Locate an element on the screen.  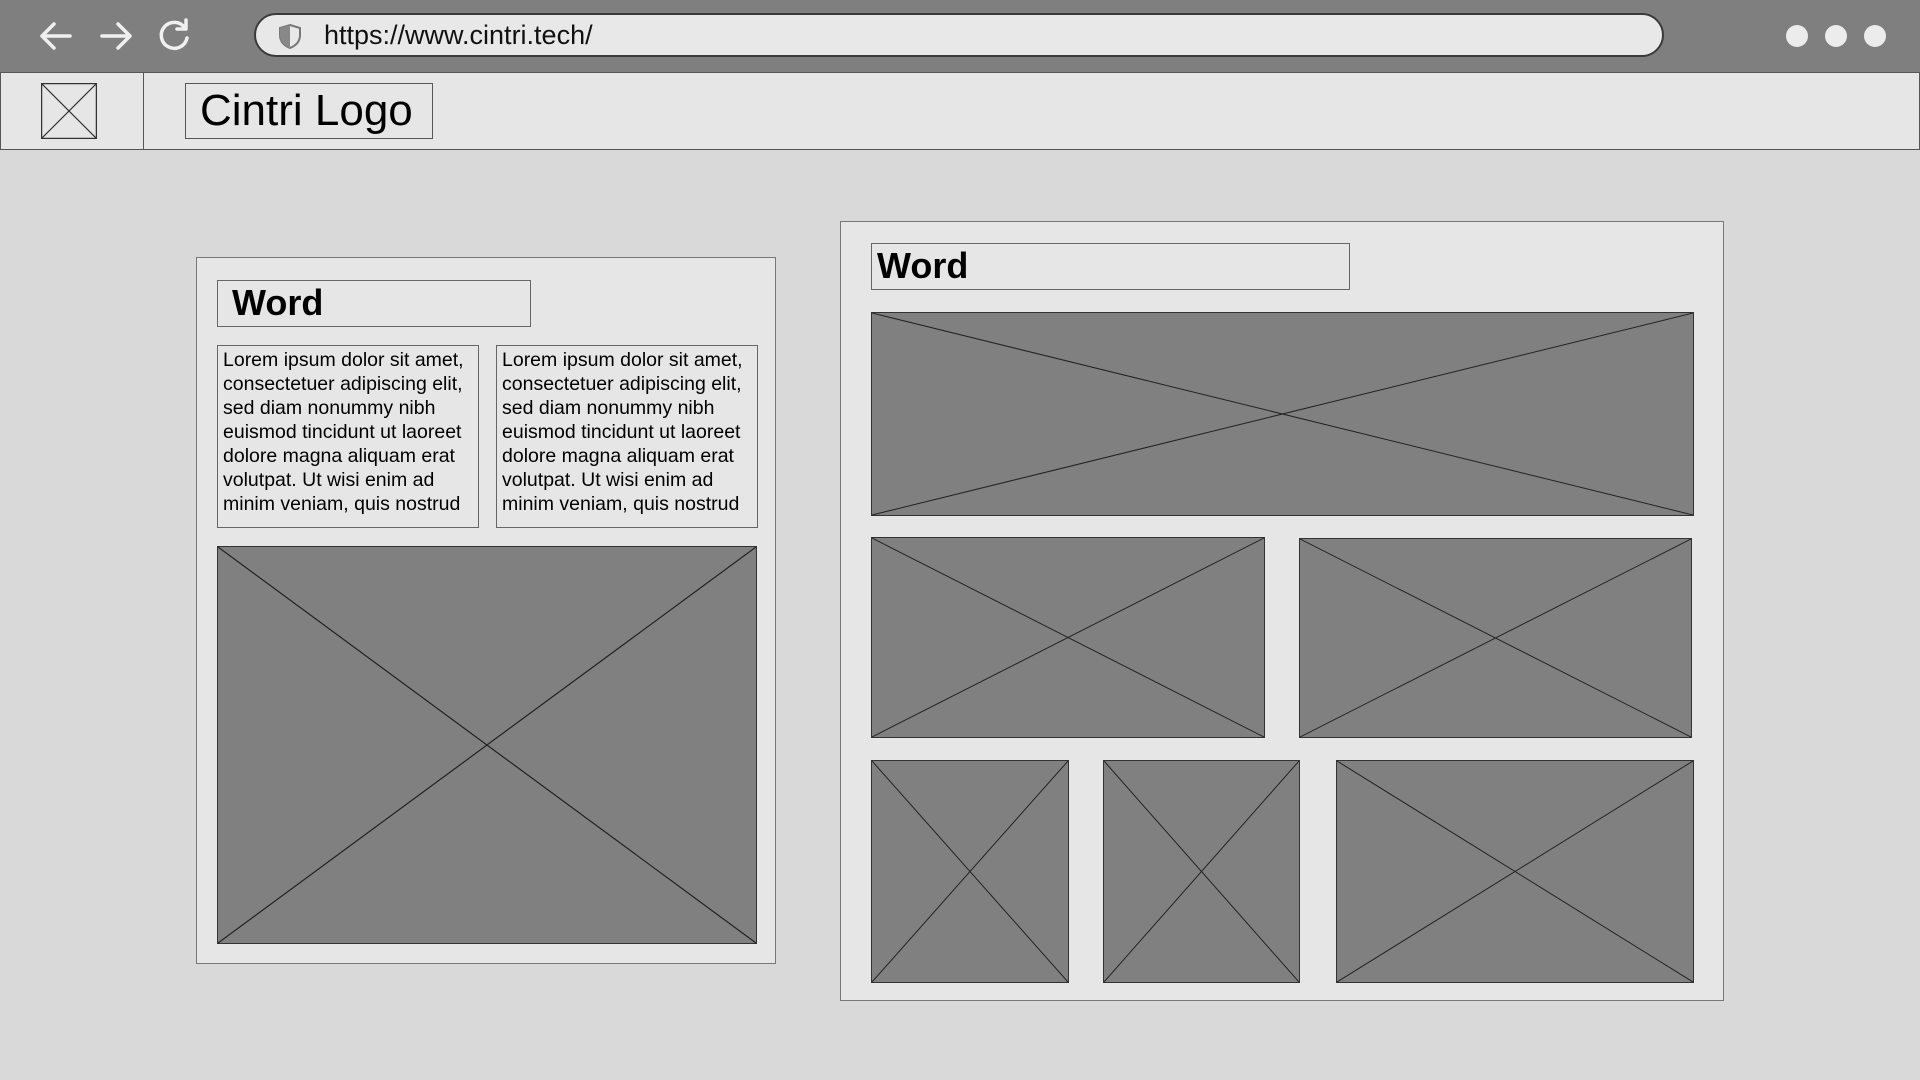
image-placeholder-icon is located at coordinates (69, 111).